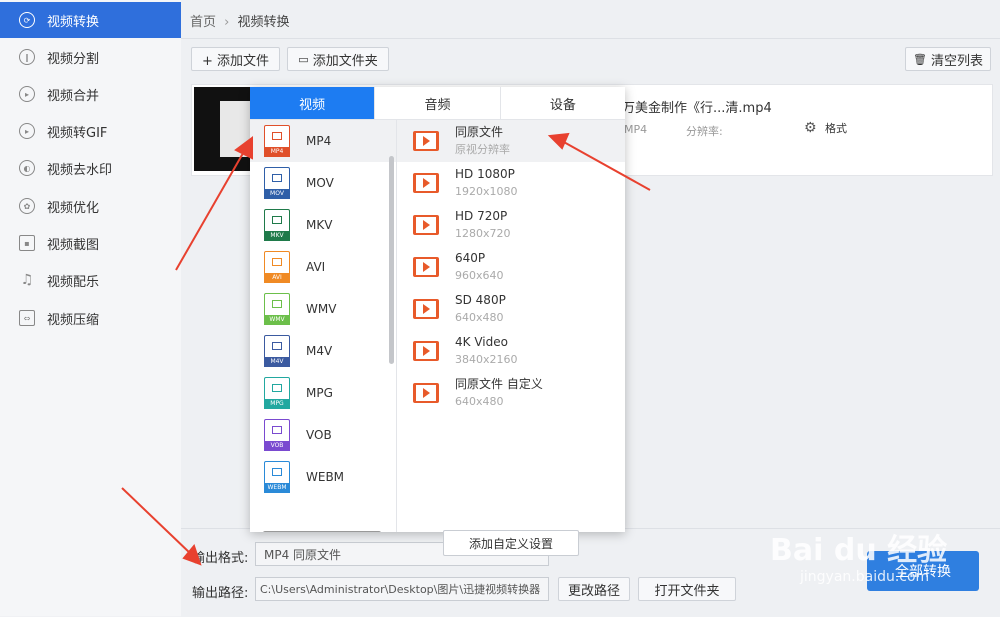  Describe the element at coordinates (920, 59) in the screenshot. I see `trash-icon: 🗑` at that location.